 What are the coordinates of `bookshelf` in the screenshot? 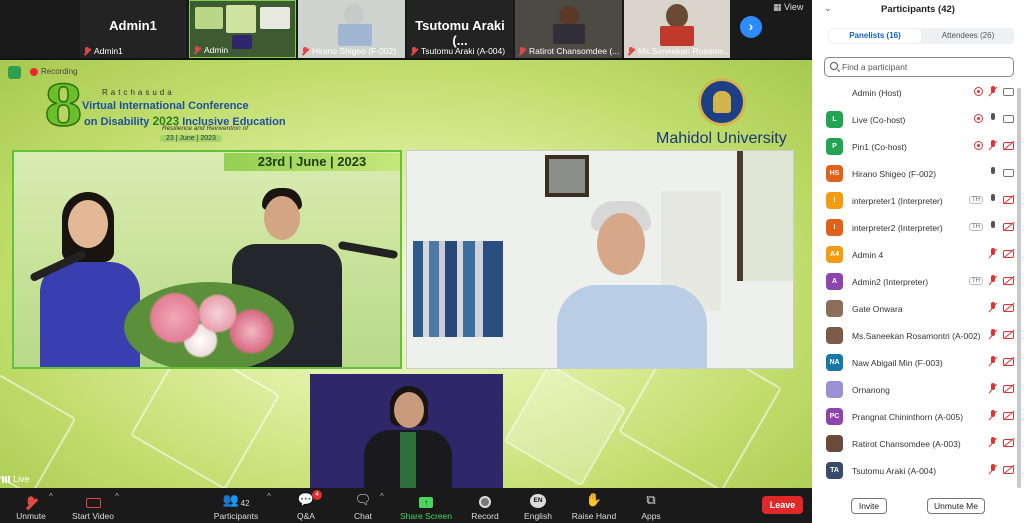 It's located at (458, 289).